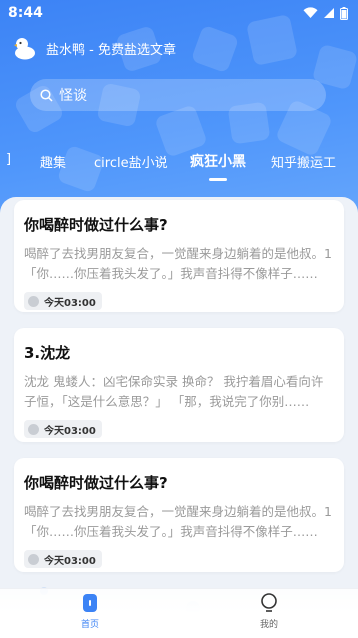 This screenshot has width=358, height=638. I want to click on wifi-icon, so click(310, 12).